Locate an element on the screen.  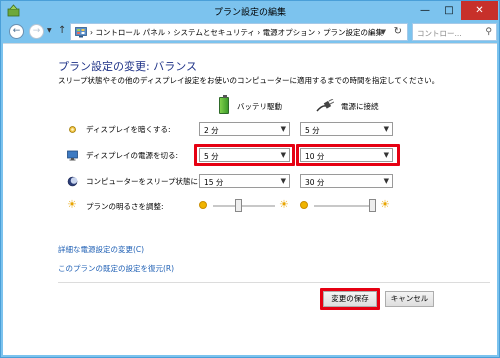
up-arrow-icon: ↑ is located at coordinates (62, 30).